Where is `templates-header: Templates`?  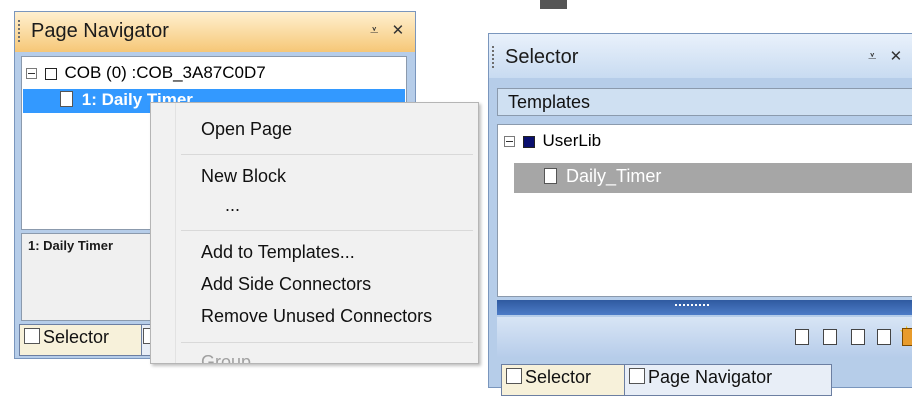
templates-header: Templates is located at coordinates (704, 102).